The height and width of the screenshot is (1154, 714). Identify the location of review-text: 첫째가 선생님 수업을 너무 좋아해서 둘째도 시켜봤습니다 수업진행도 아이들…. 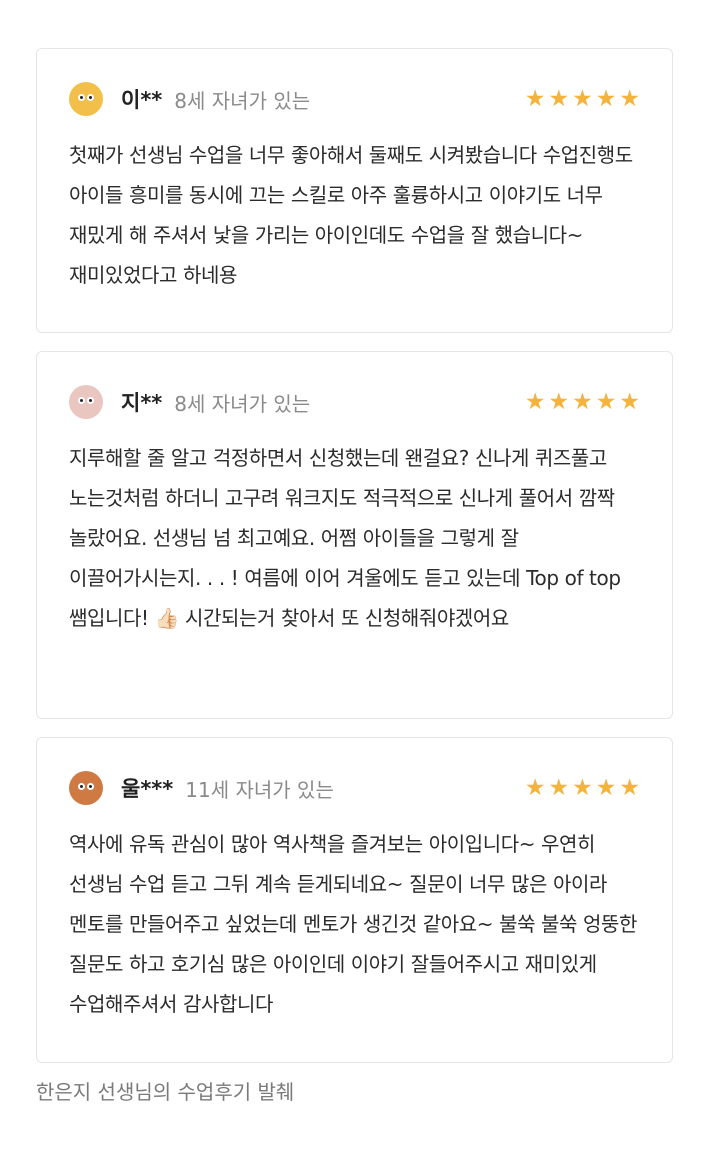
(351, 215).